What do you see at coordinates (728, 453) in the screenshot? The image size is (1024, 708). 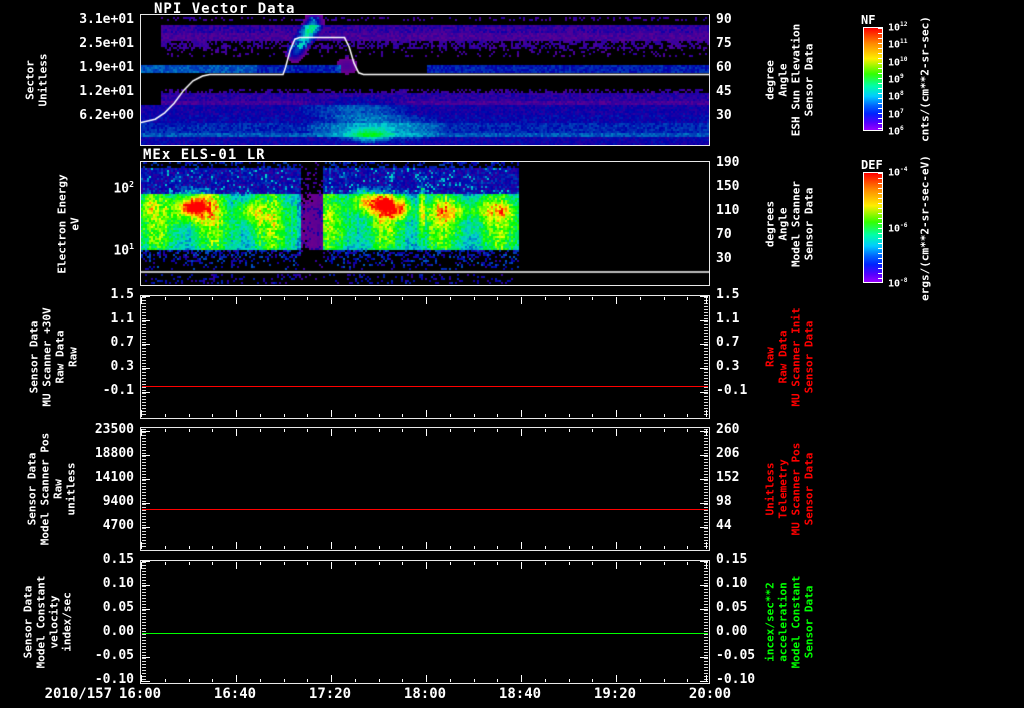 I see `y-tick-label-right: 206` at bounding box center [728, 453].